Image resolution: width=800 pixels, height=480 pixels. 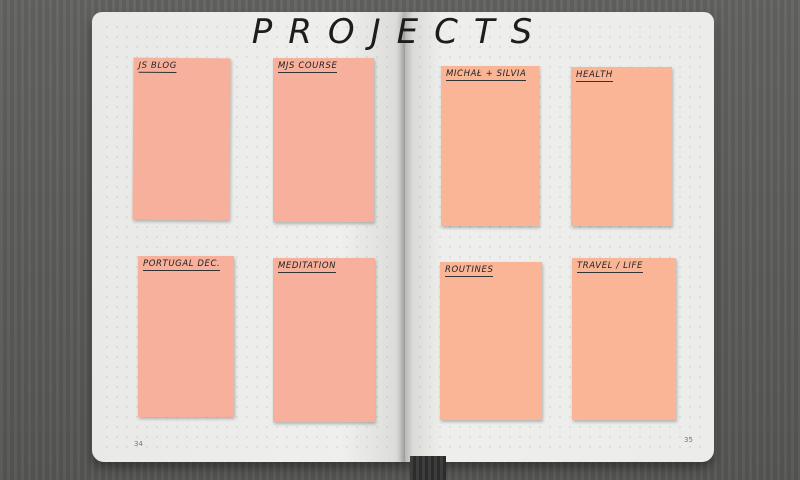 What do you see at coordinates (323, 140) in the screenshot?
I see `sticky-note-mjs-course: MJS COURSE` at bounding box center [323, 140].